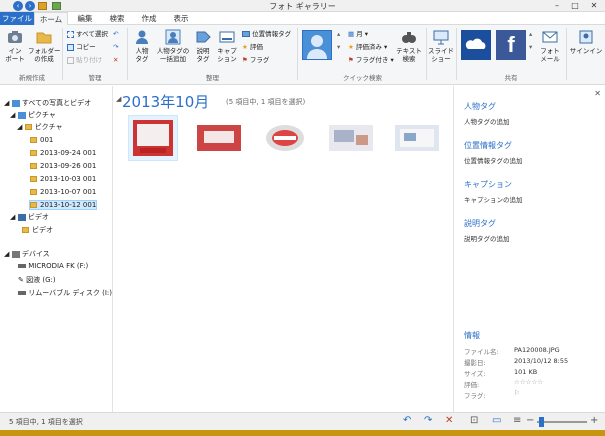 The height and width of the screenshot is (436, 605). What do you see at coordinates (597, 93) in the screenshot?
I see `close-pane-icon: ✕` at bounding box center [597, 93].